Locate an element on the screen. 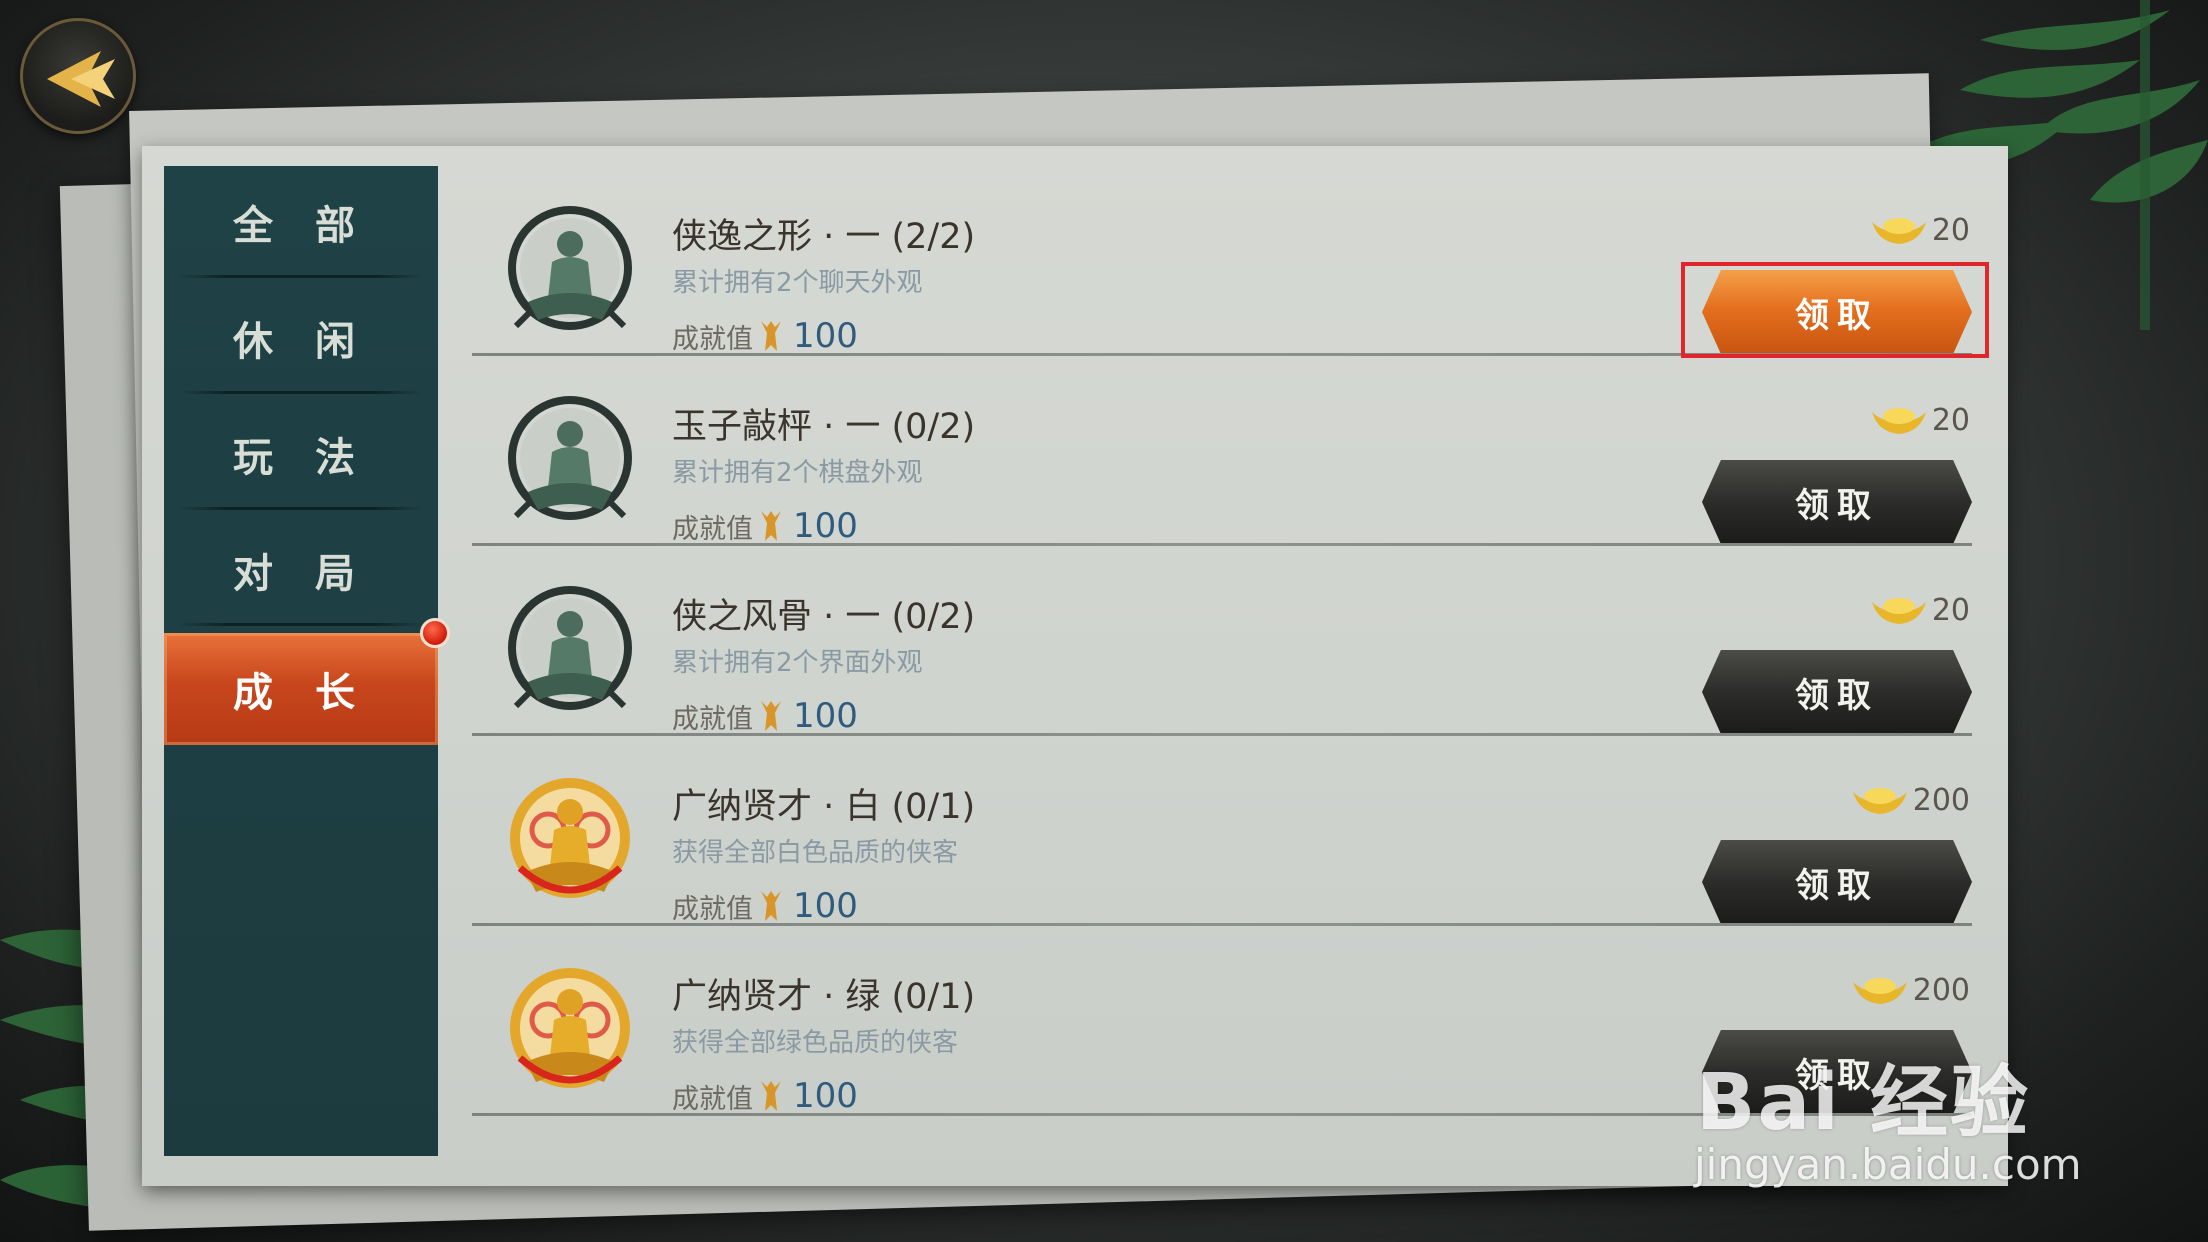 This screenshot has height=1242, width=2208. tab-leisure: 休 闲 is located at coordinates (301, 338).